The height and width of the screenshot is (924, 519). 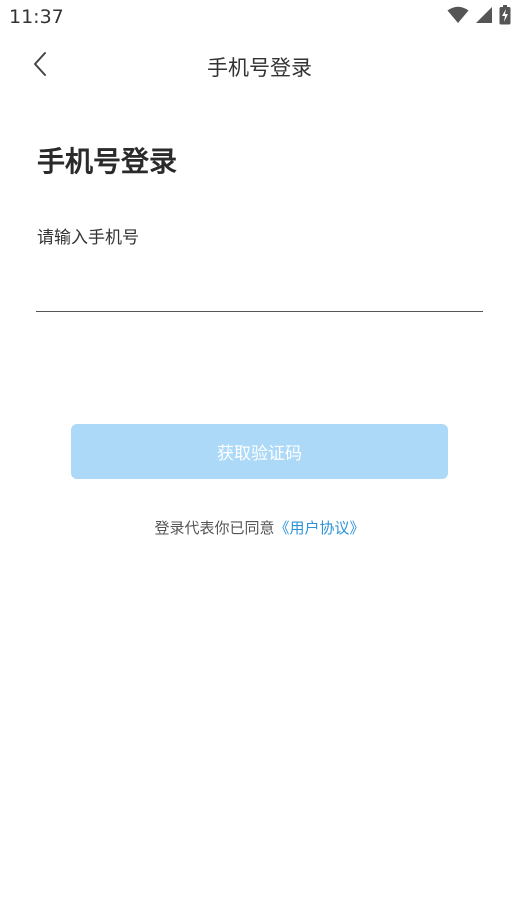 What do you see at coordinates (36, 17) in the screenshot?
I see `status-time: 11:37` at bounding box center [36, 17].